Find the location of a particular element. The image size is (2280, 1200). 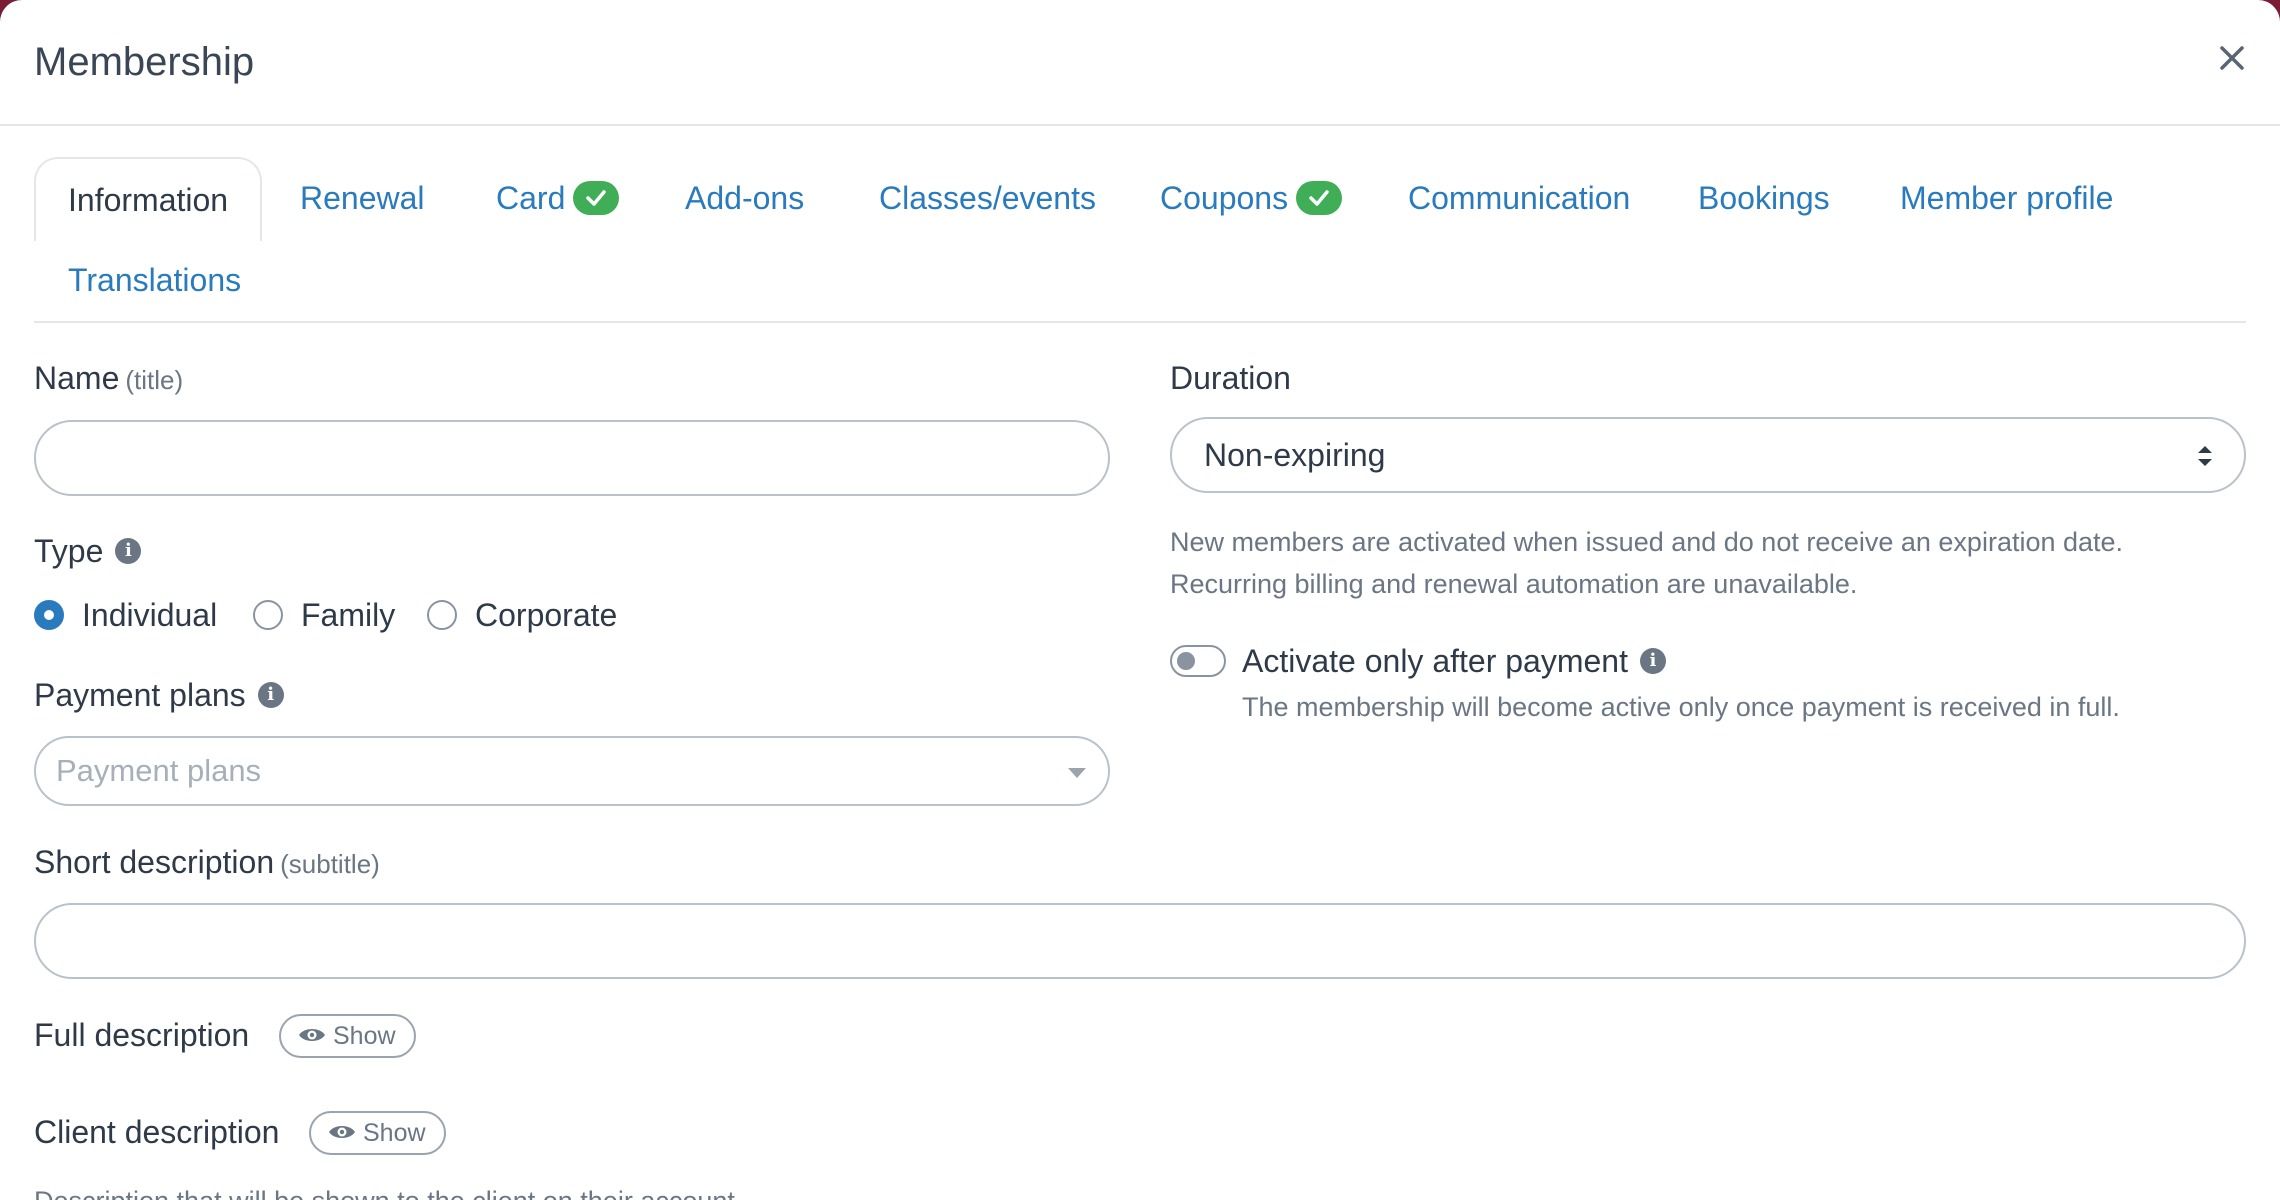

tab-label: Add-ons is located at coordinates (745, 198).